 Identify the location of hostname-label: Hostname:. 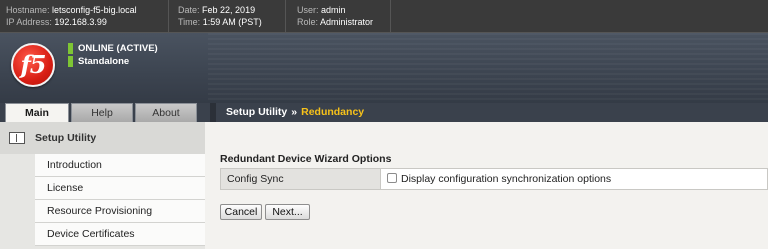
(28, 10).